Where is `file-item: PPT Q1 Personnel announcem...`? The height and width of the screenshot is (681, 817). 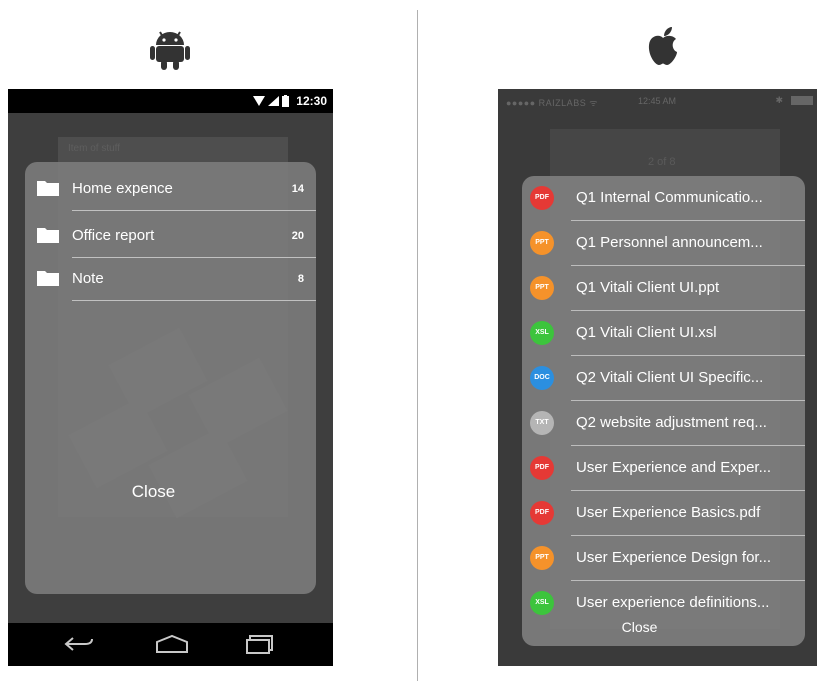 file-item: PPT Q1 Personnel announcem... is located at coordinates (663, 243).